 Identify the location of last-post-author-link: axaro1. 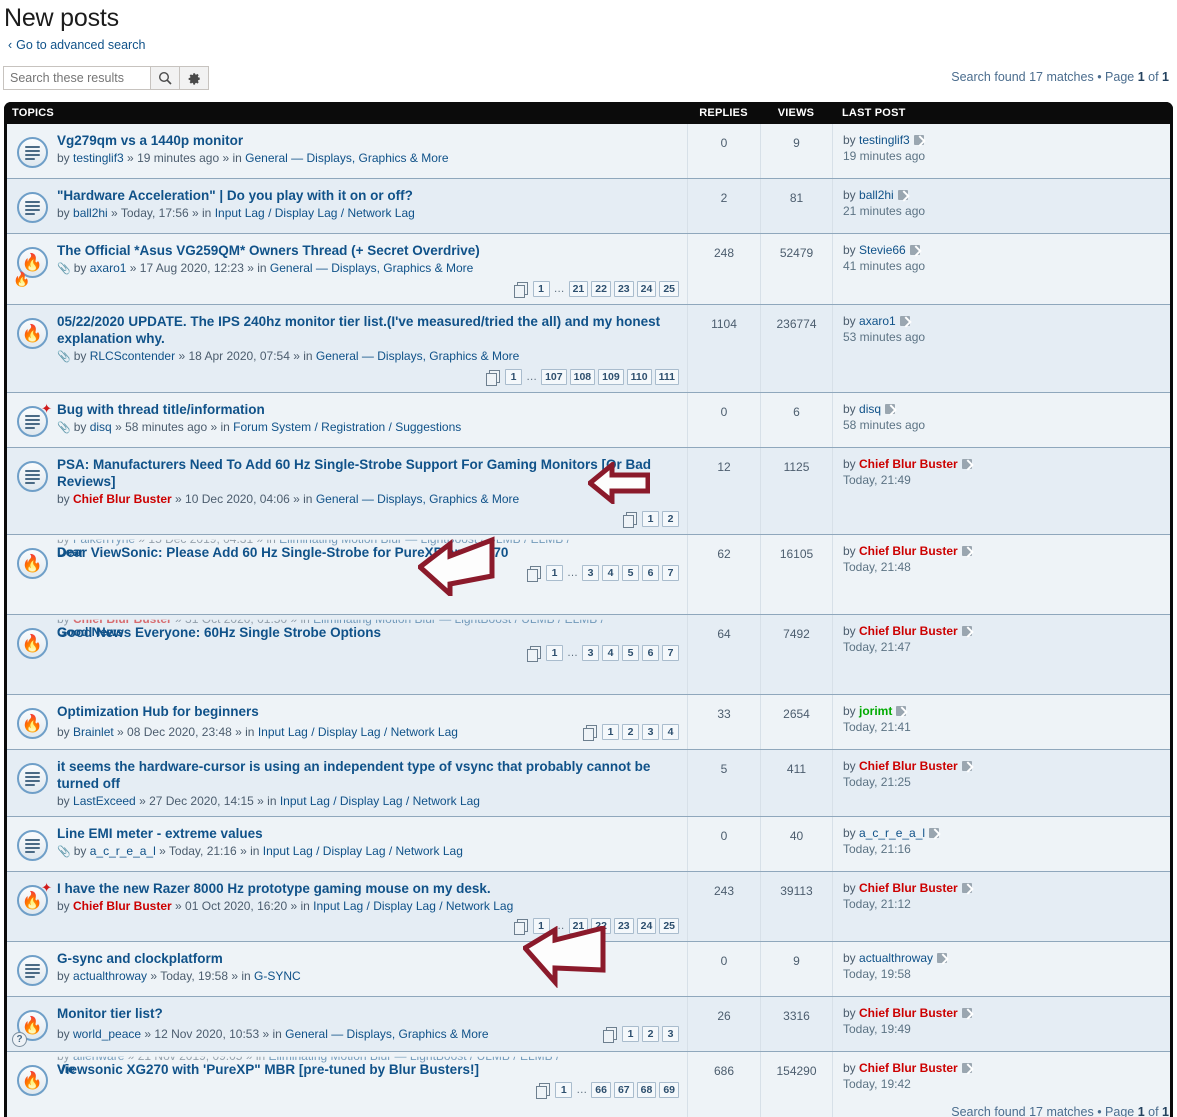
(877, 321).